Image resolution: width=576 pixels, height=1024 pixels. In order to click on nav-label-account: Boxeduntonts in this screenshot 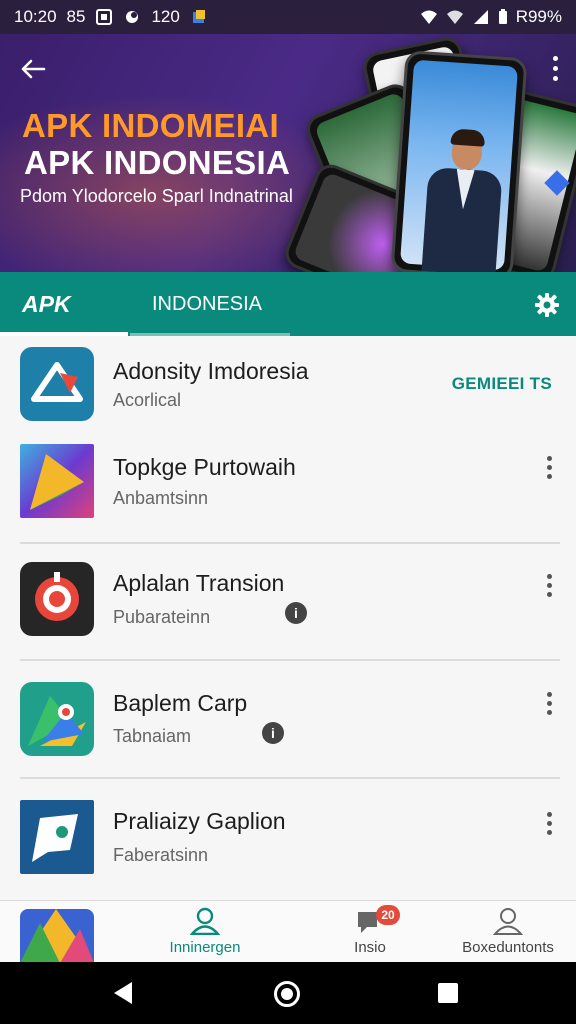, I will do `click(508, 947)`.